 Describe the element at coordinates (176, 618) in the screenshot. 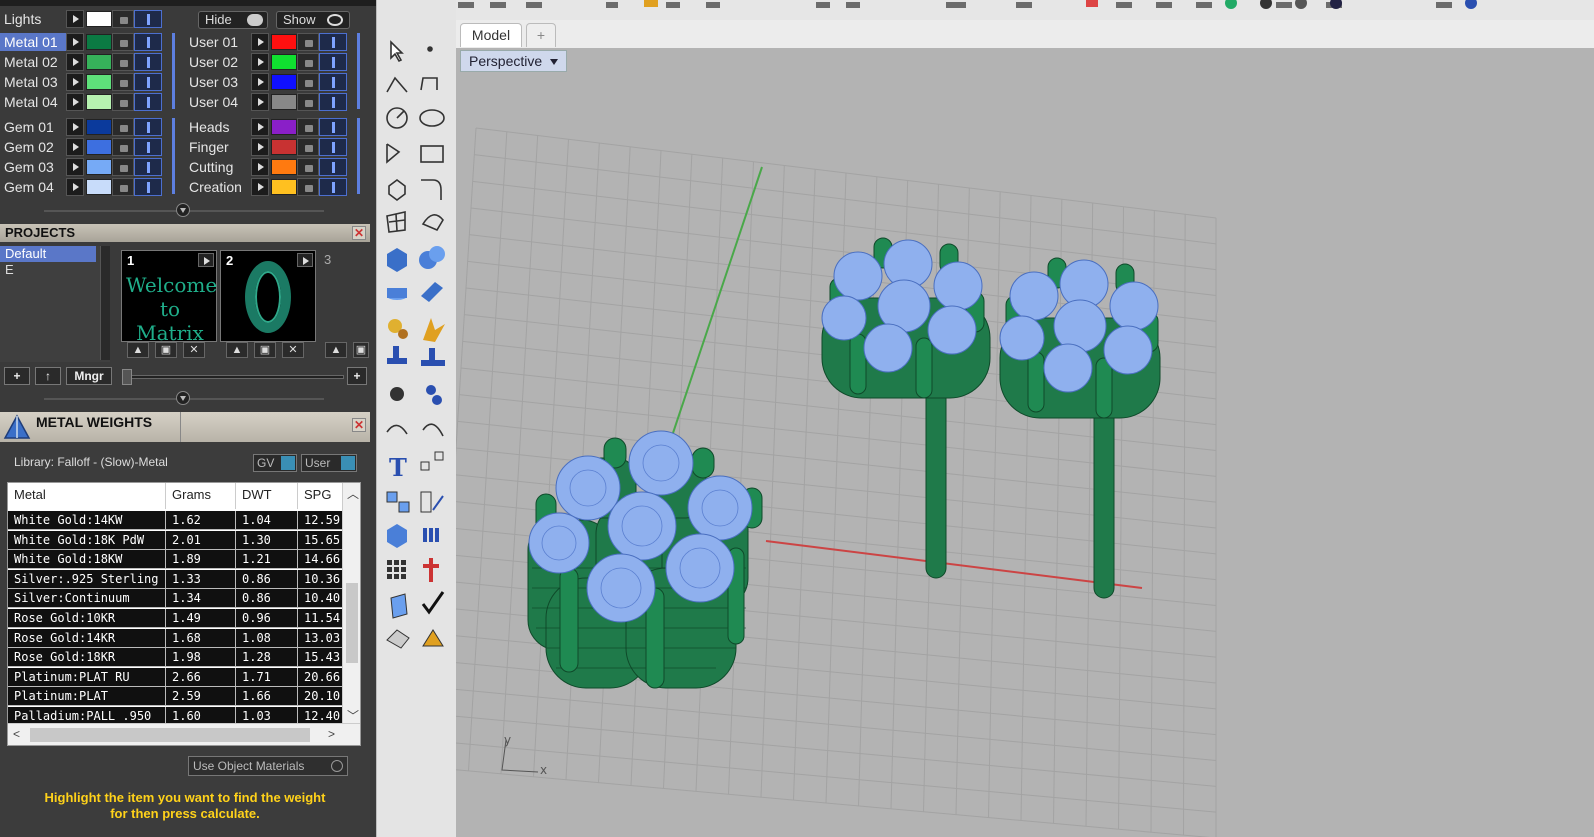

I see `table-row: Rose Gold:10KR 1.49 0.96 11.54` at that location.